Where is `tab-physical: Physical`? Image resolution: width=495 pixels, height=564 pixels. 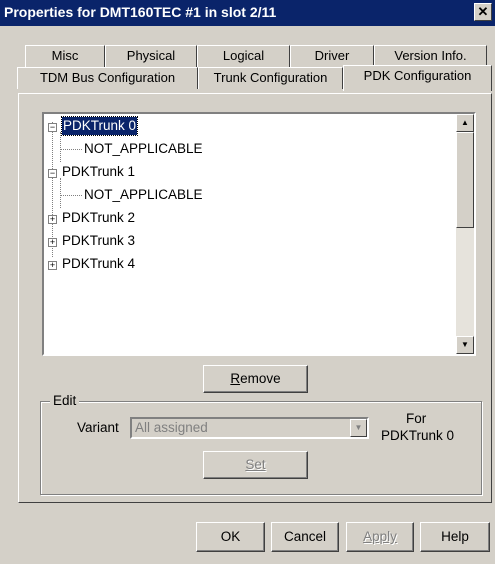
tab-physical: Physical is located at coordinates (151, 56).